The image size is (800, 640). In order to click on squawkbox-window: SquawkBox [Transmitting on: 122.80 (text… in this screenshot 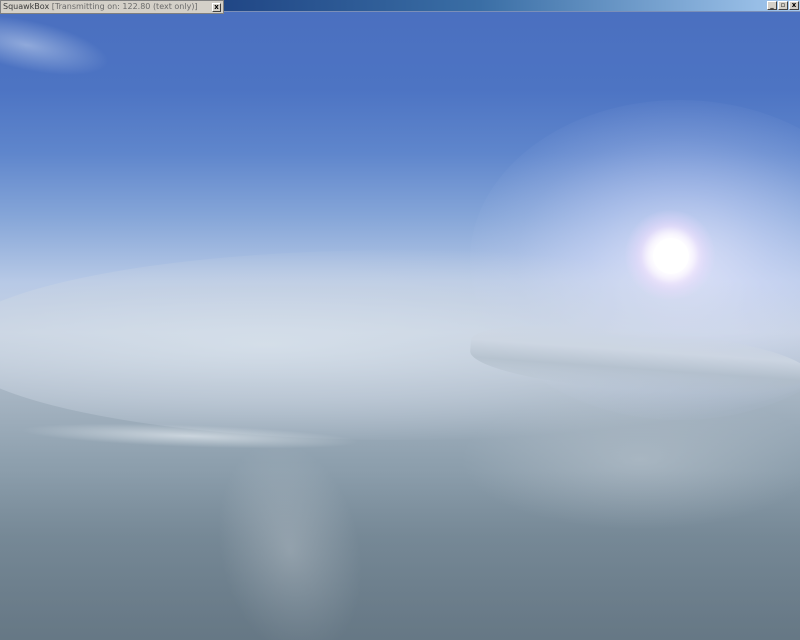, I will do `click(112, 7)`.